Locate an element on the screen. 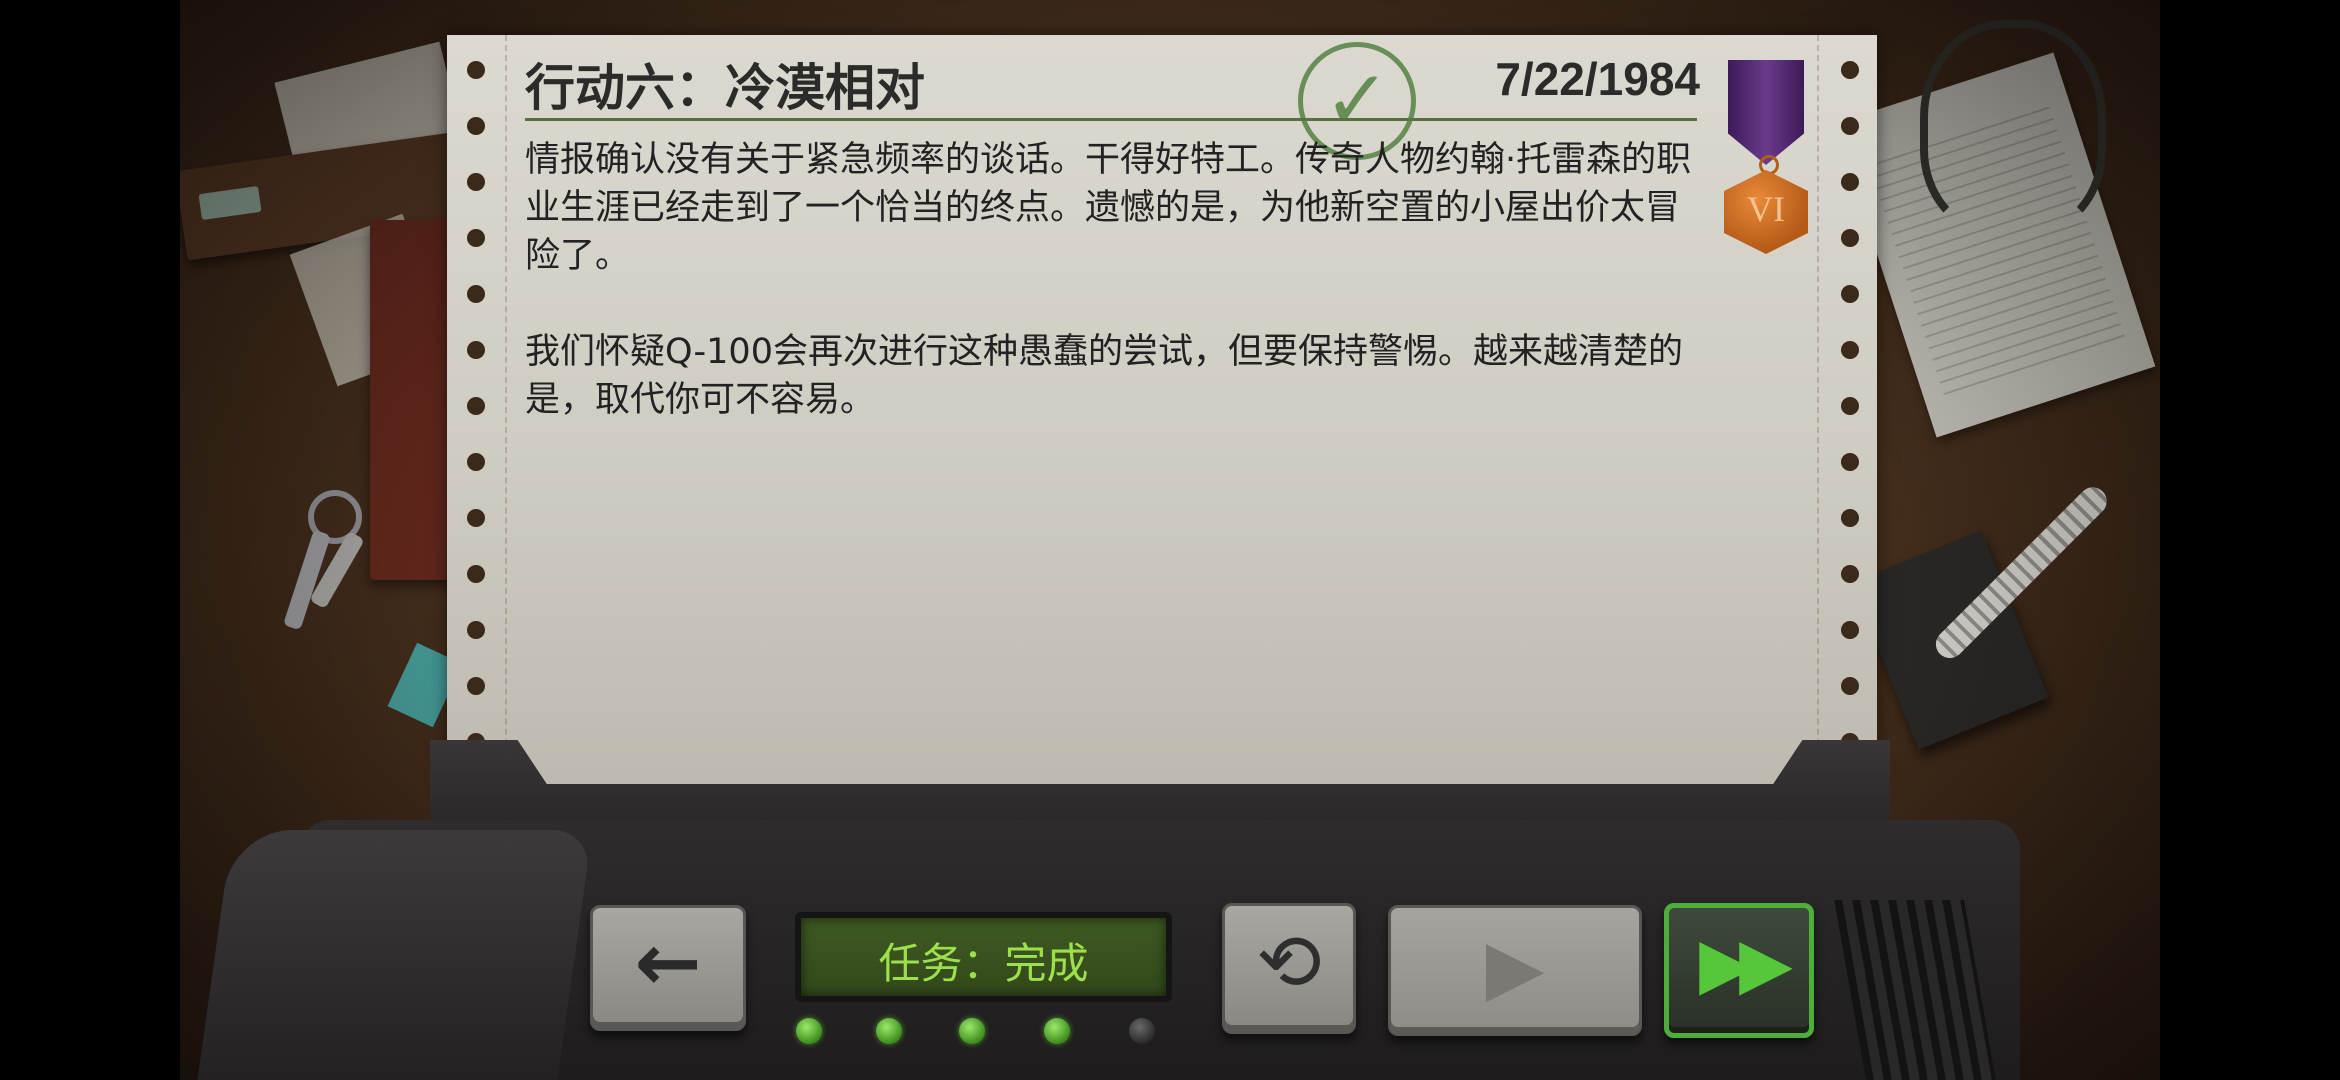  back-button: ← is located at coordinates (668, 968).